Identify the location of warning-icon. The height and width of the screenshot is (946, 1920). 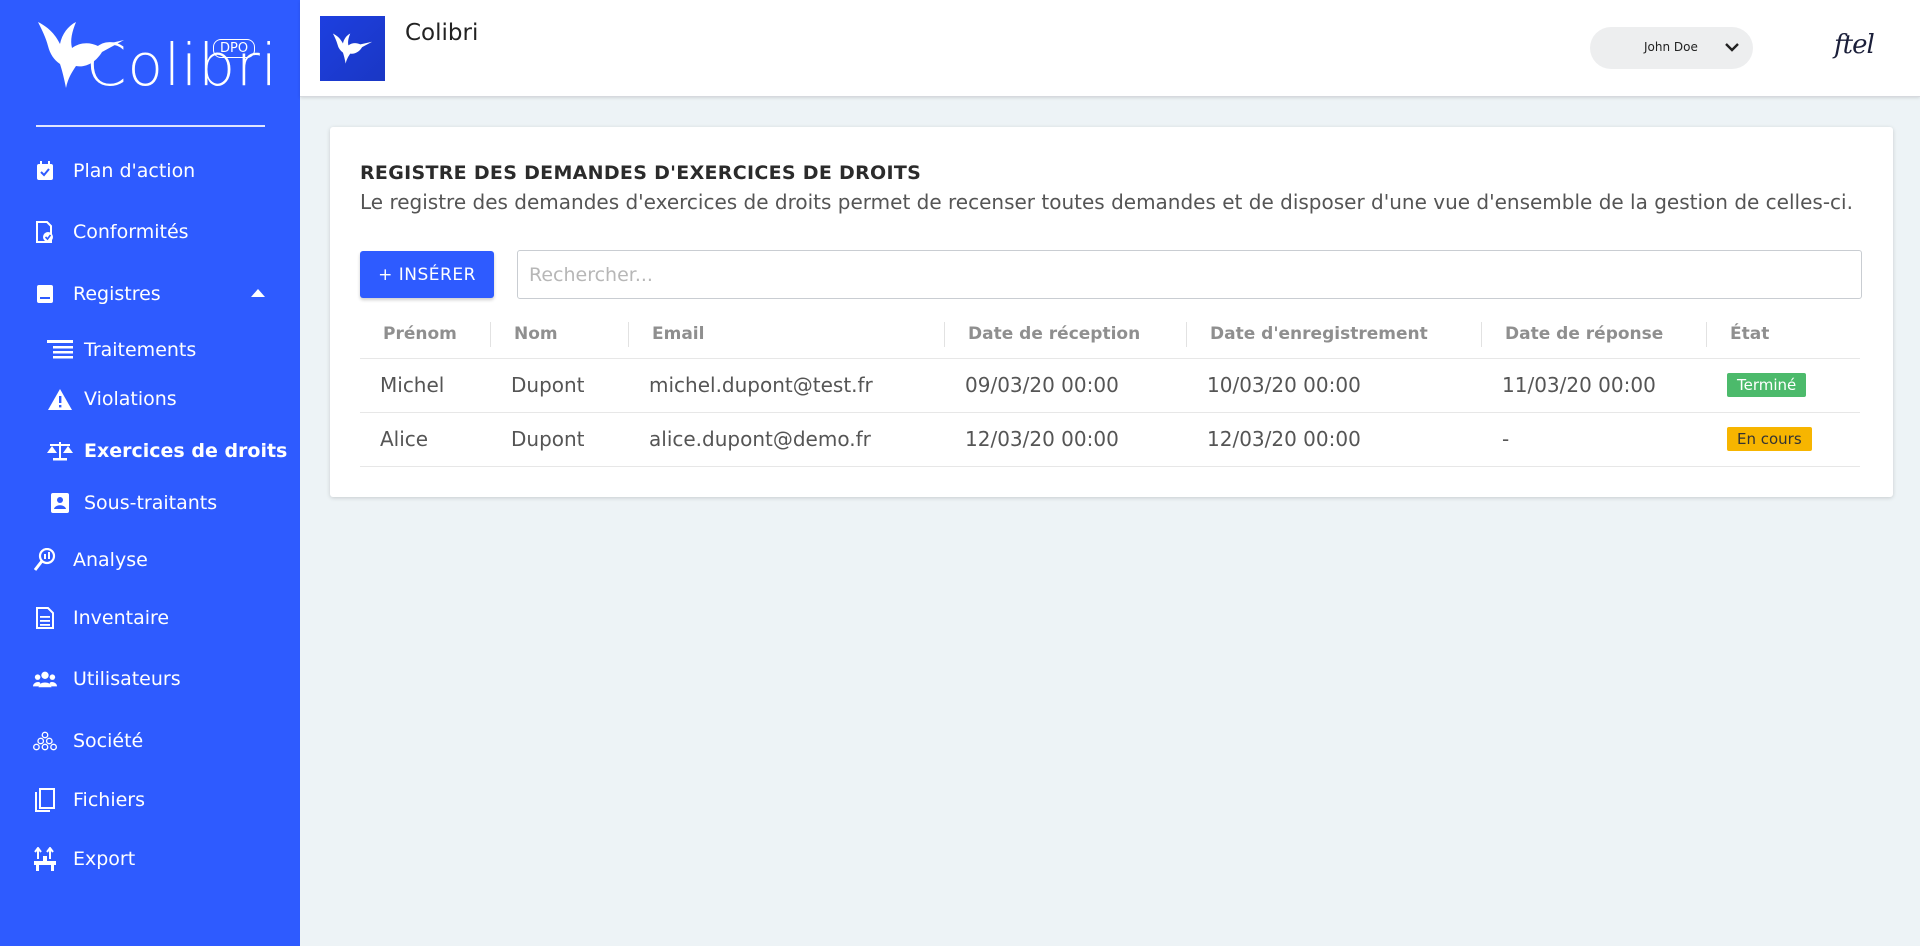
(60, 399).